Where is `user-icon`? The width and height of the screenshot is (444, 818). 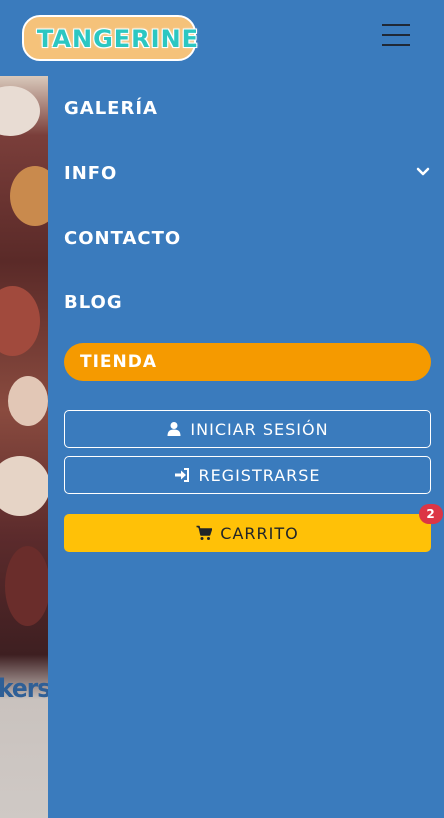 user-icon is located at coordinates (174, 429).